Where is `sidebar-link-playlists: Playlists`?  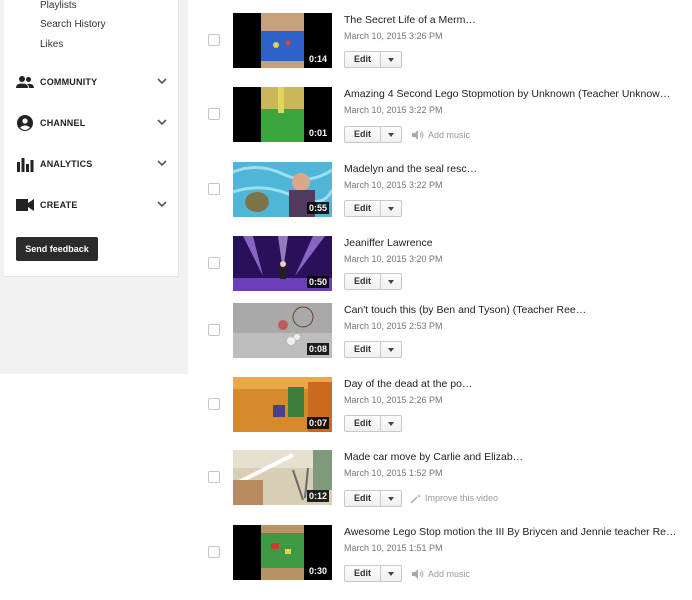
sidebar-link-playlists: Playlists is located at coordinates (58, 5).